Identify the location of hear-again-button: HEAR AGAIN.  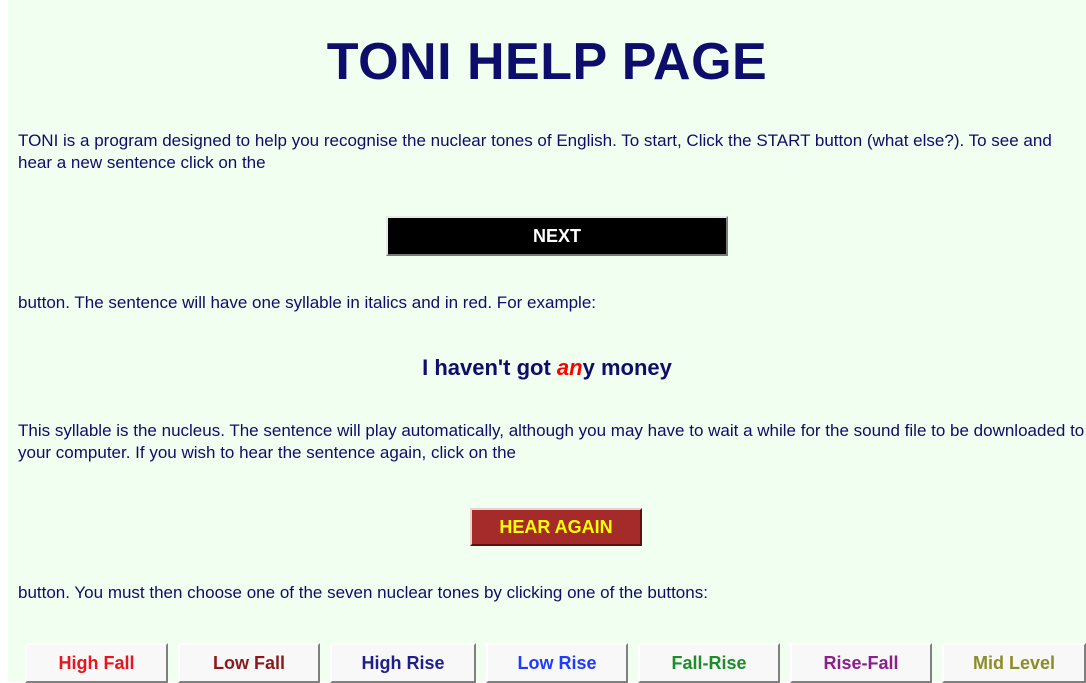
(556, 527).